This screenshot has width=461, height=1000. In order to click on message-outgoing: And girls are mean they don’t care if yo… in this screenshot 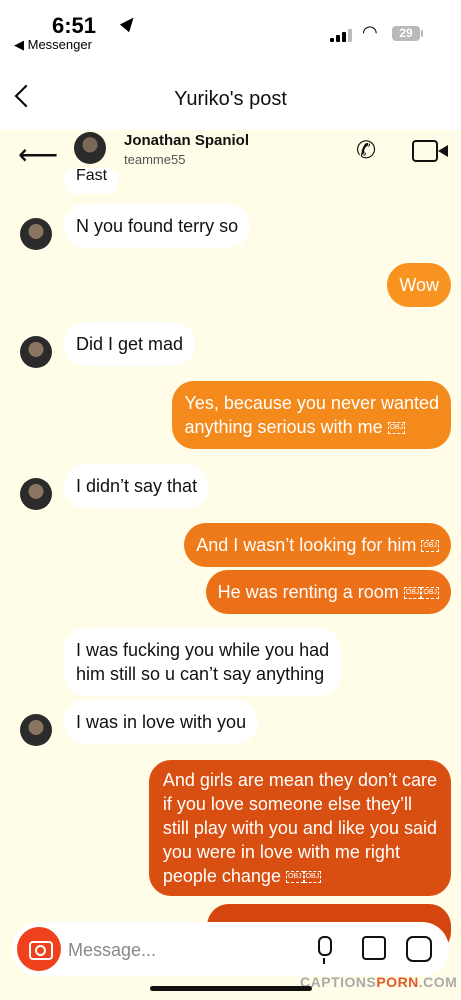, I will do `click(299, 828)`.